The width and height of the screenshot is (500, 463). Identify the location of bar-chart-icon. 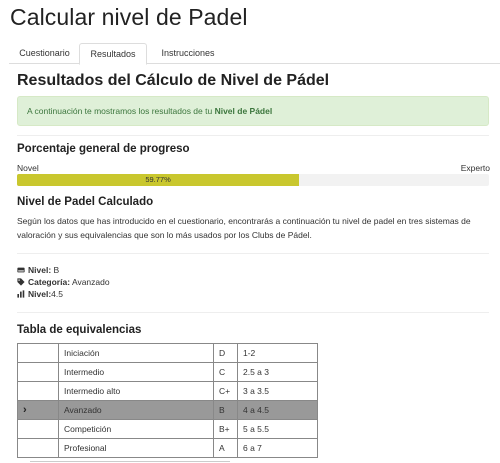
(21, 294).